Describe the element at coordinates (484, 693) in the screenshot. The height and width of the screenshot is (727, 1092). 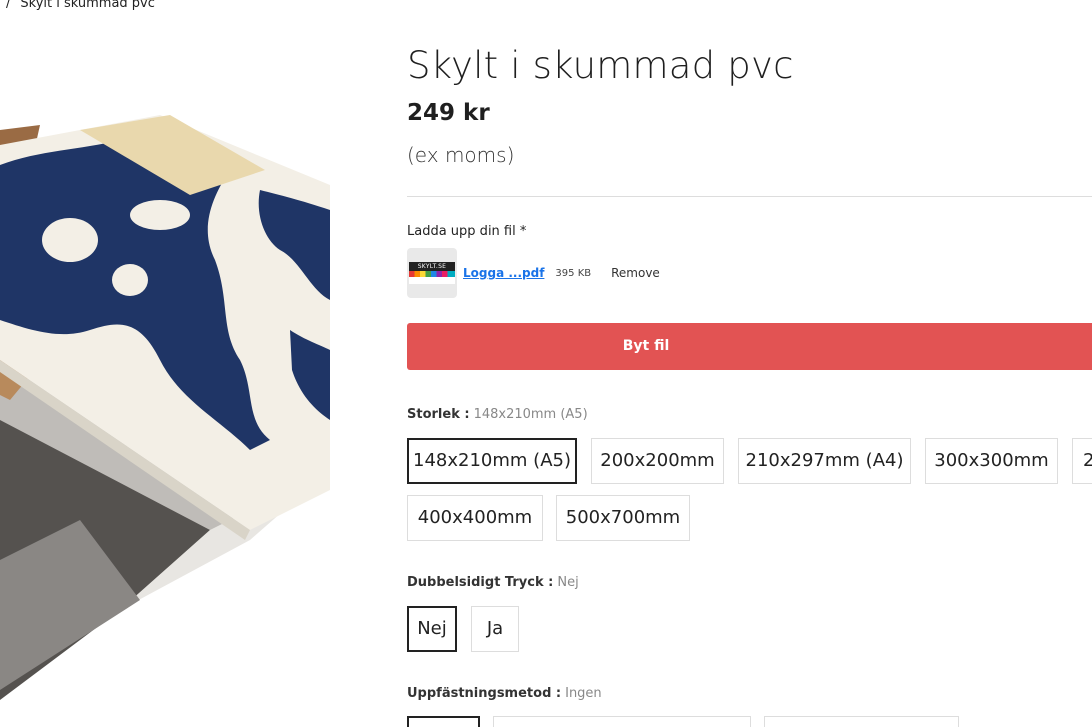
I see `mounting-label-text: Uppfästningsmetod :` at that location.